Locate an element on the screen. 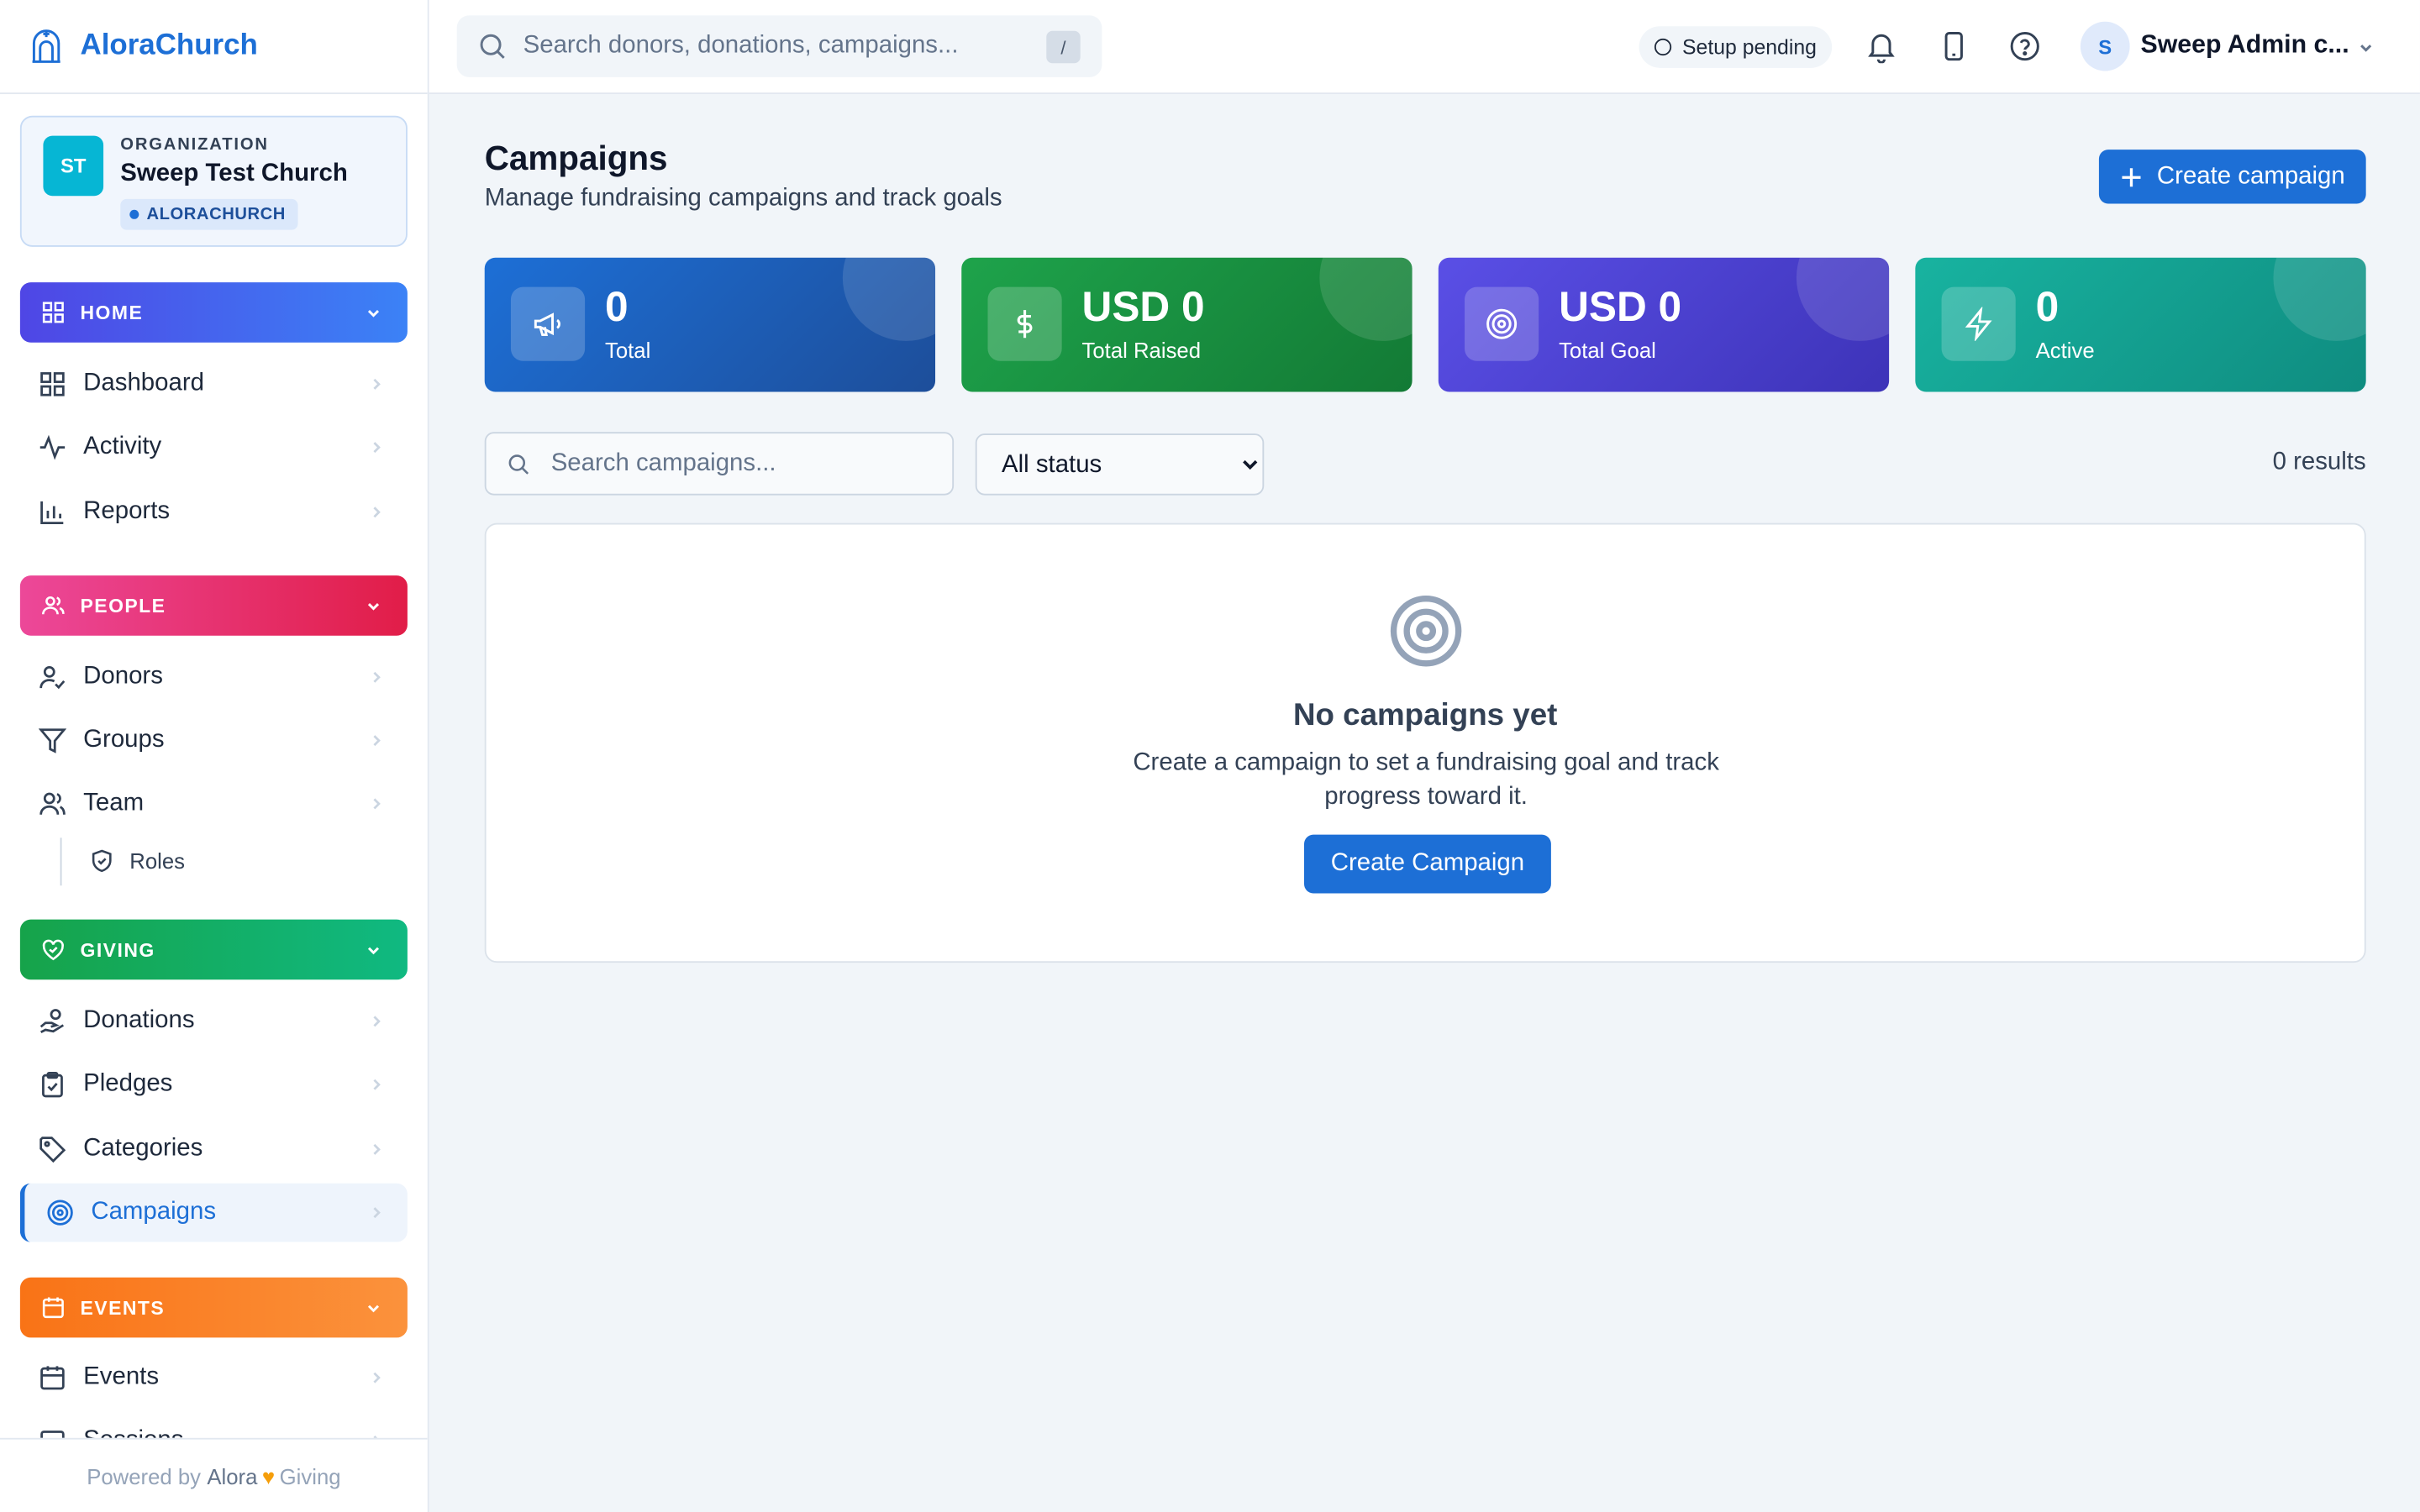 The height and width of the screenshot is (1512, 2420). sidebar-item-donors: Donors is located at coordinates (214, 677).